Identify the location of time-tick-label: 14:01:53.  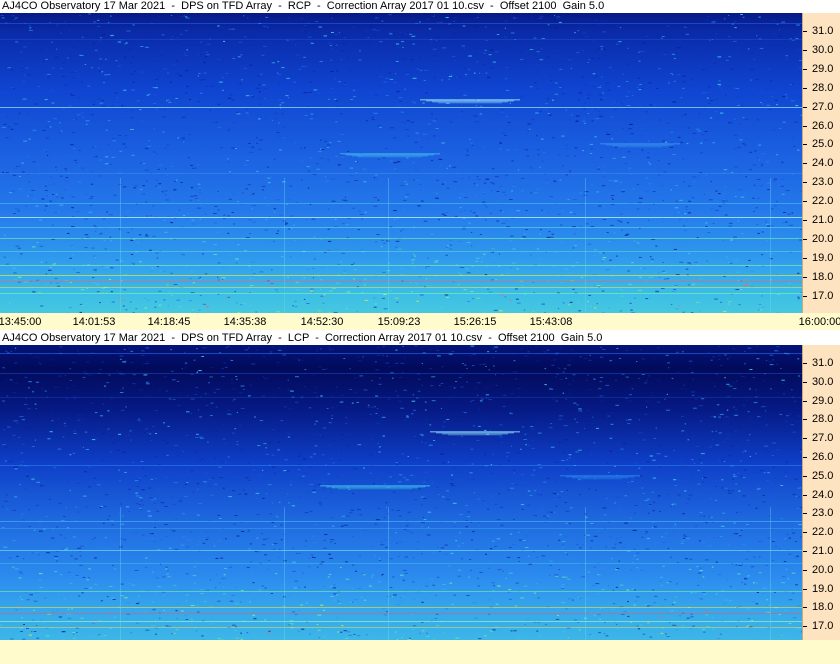
(94, 322).